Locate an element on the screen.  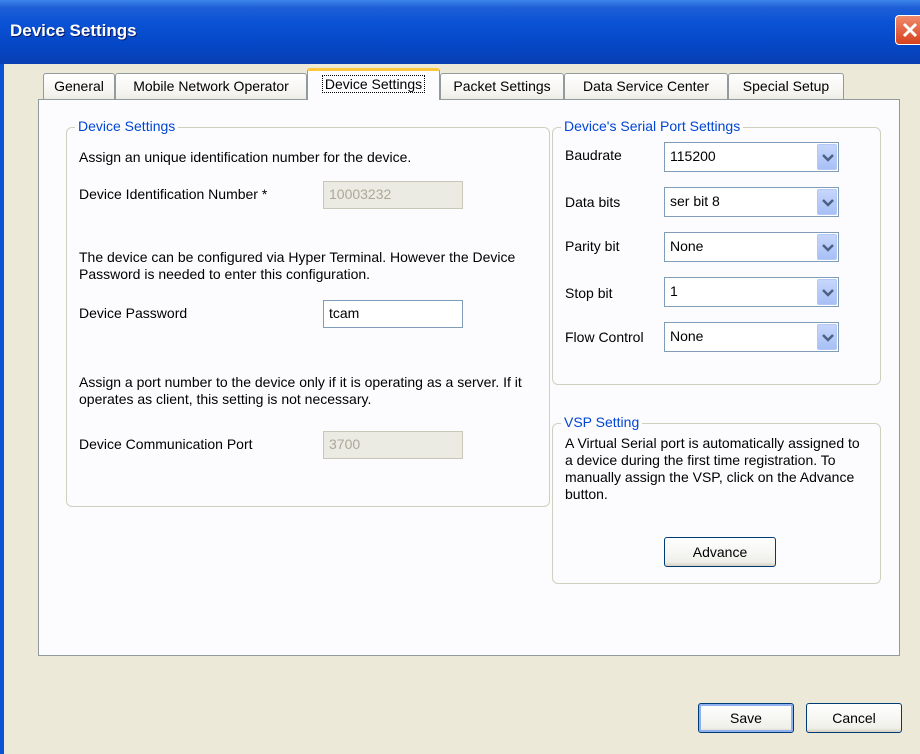
parity-bit-value: None is located at coordinates (687, 246).